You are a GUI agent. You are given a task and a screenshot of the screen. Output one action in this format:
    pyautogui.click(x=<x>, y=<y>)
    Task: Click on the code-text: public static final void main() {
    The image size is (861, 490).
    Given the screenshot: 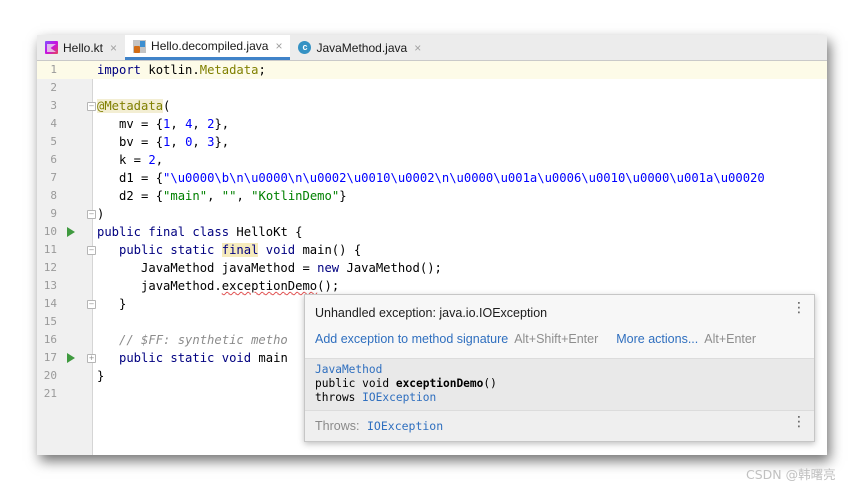 What is the action you would take?
    pyautogui.click(x=229, y=250)
    